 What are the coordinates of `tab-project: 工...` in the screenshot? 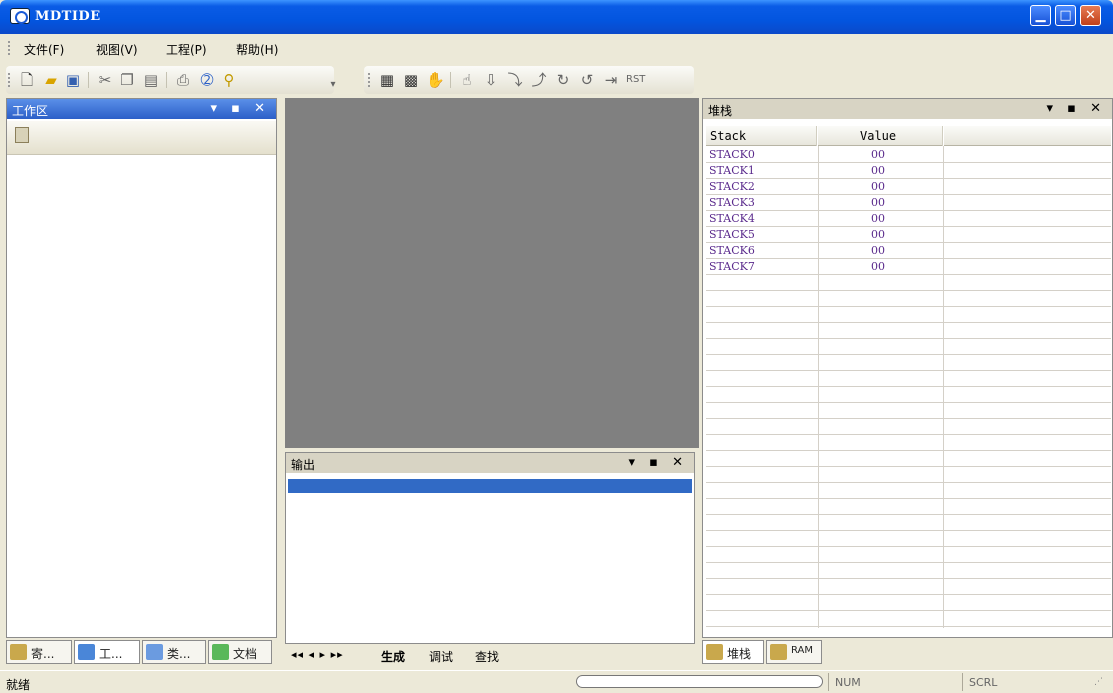 It's located at (107, 652).